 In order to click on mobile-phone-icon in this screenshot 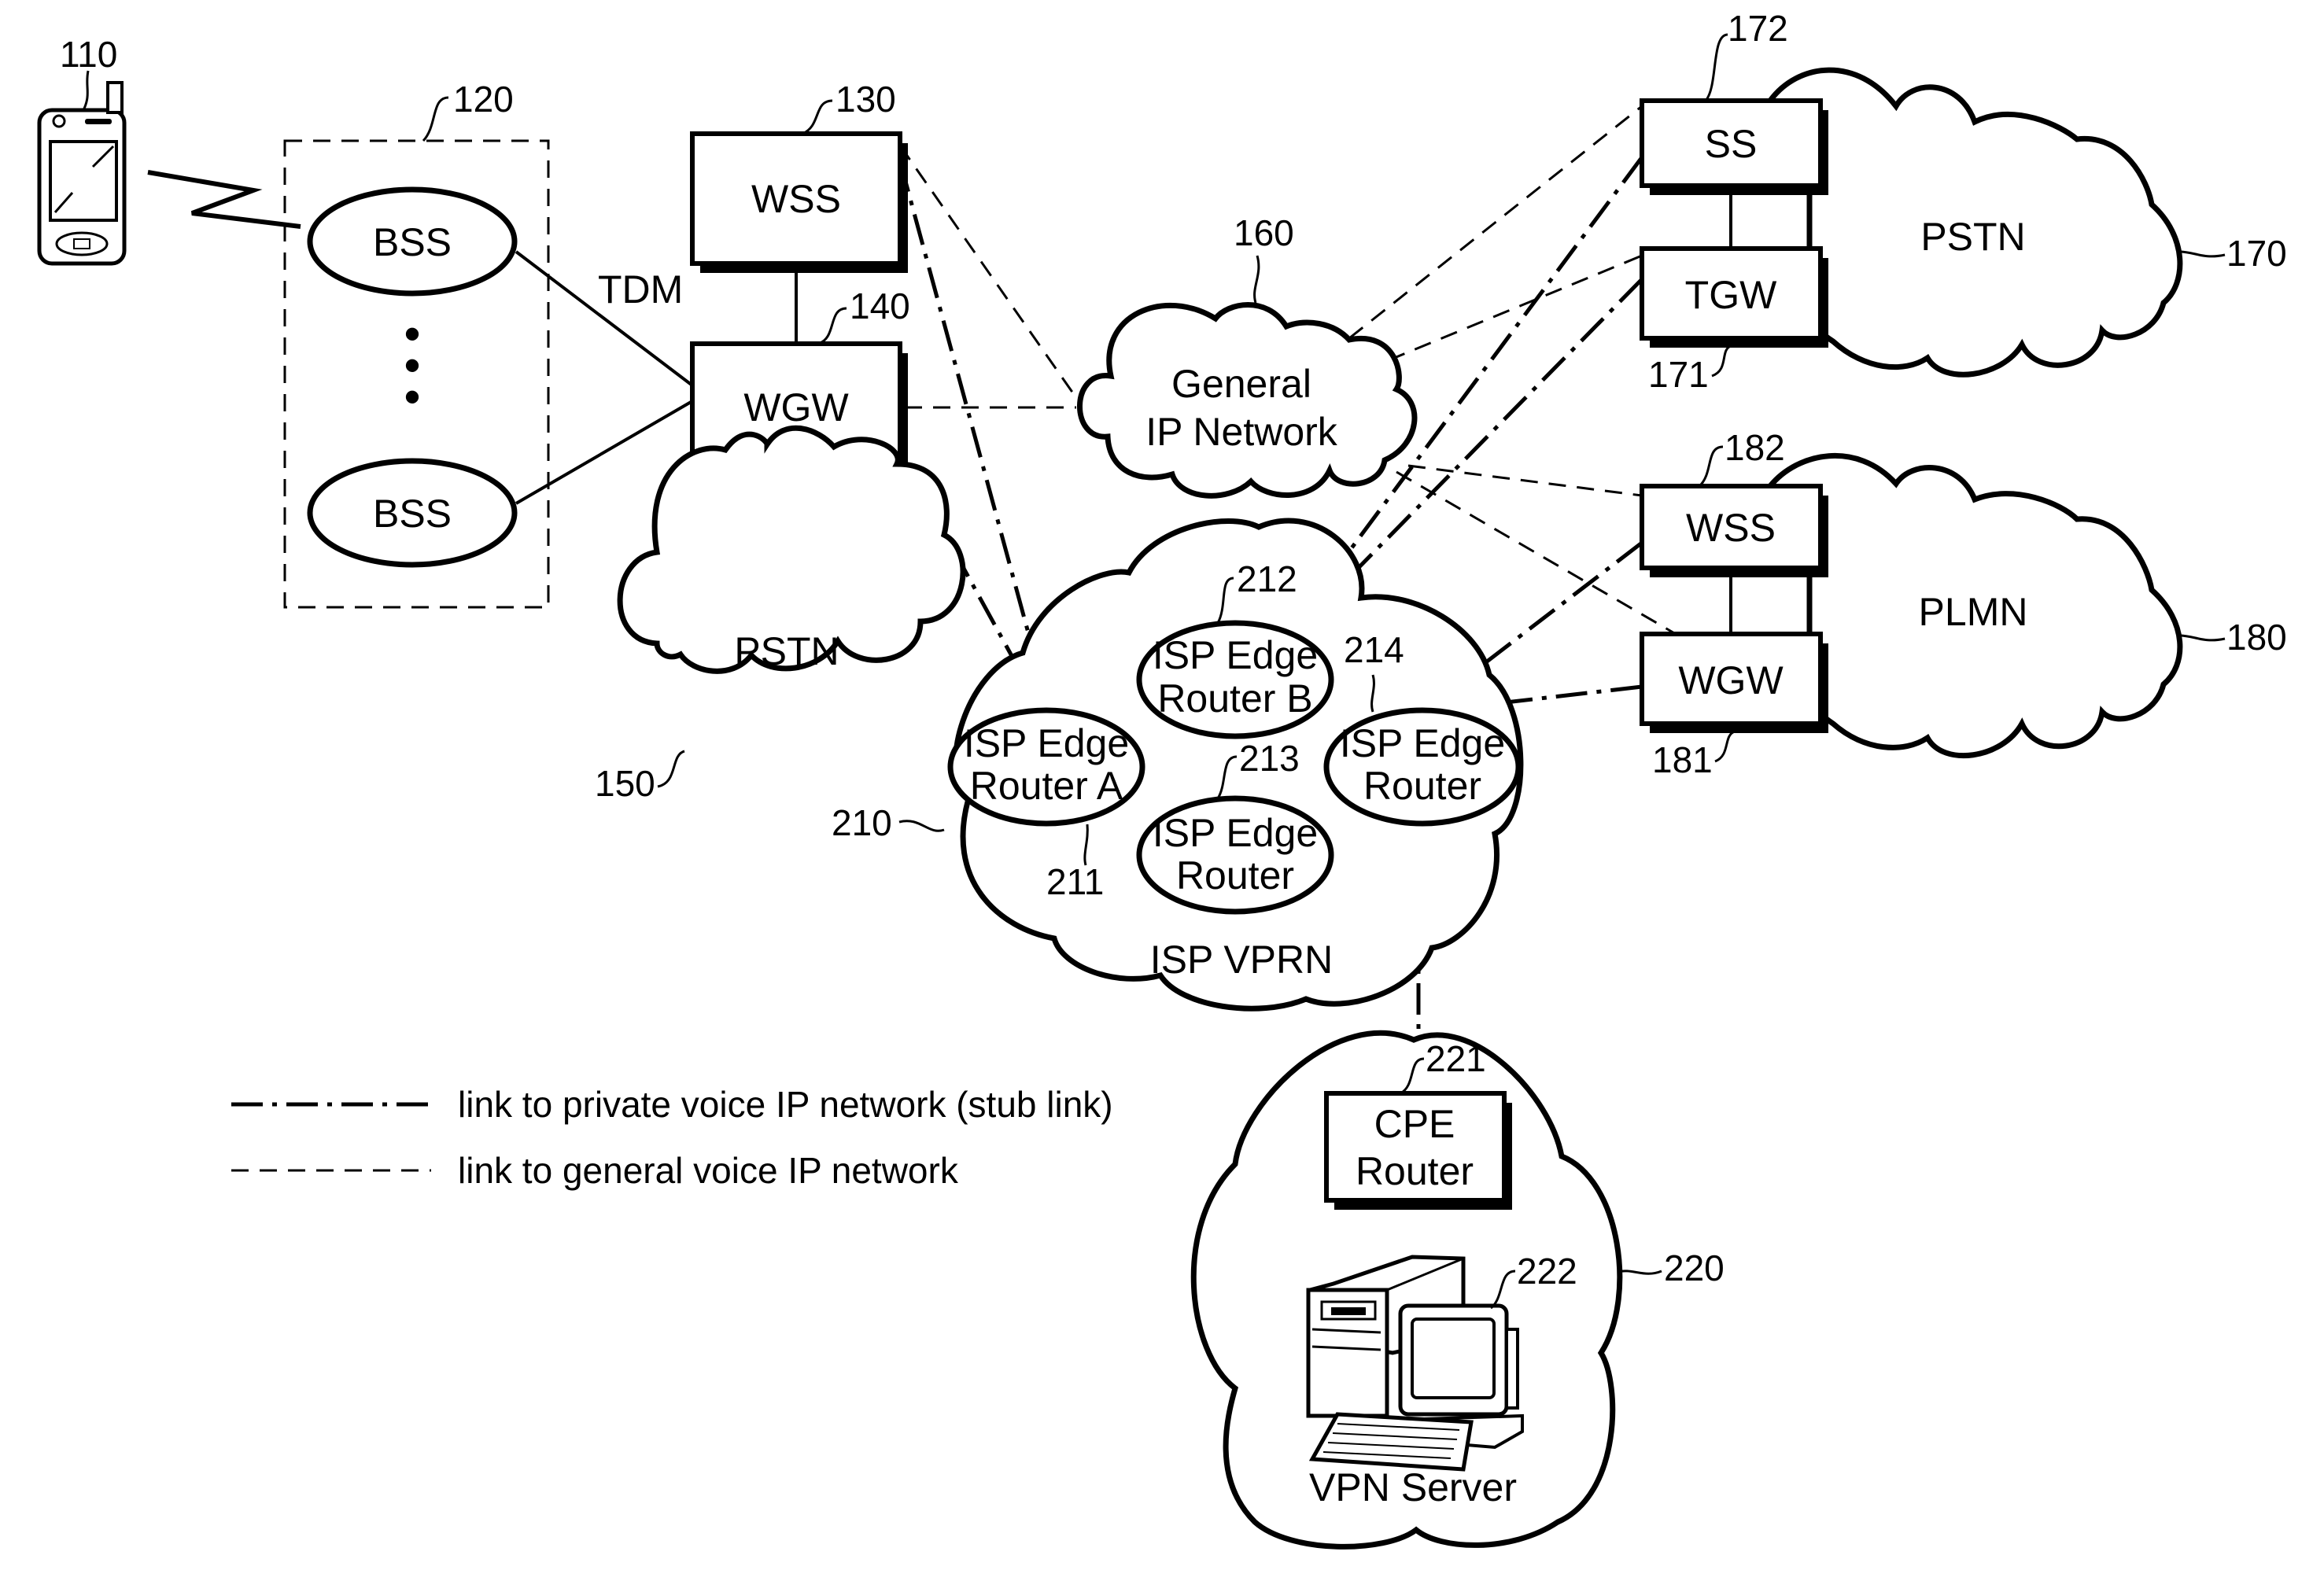, I will do `click(82, 173)`.